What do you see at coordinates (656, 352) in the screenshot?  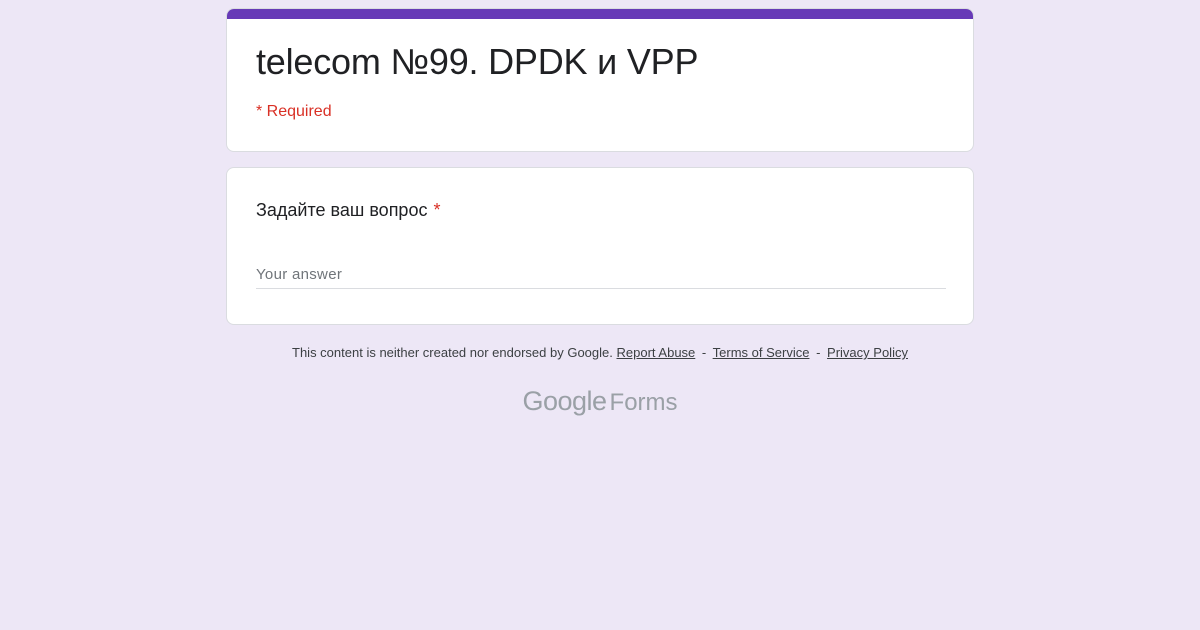 I see `report-abuse-link: Report Abuse` at bounding box center [656, 352].